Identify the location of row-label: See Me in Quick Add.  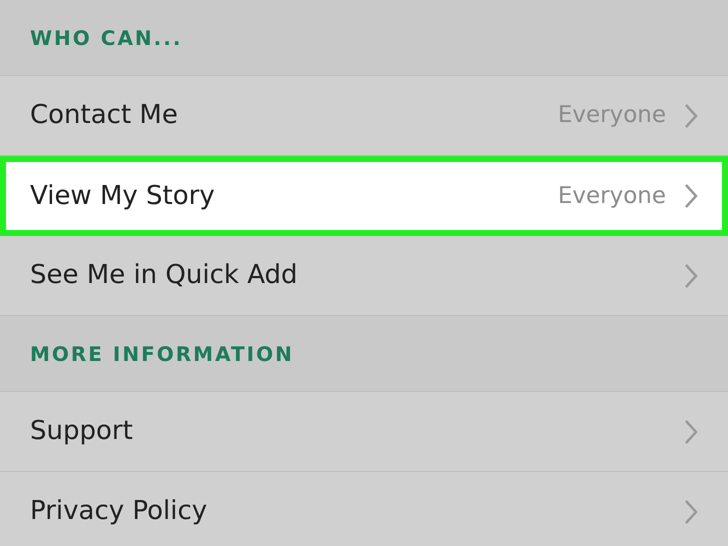
(164, 275).